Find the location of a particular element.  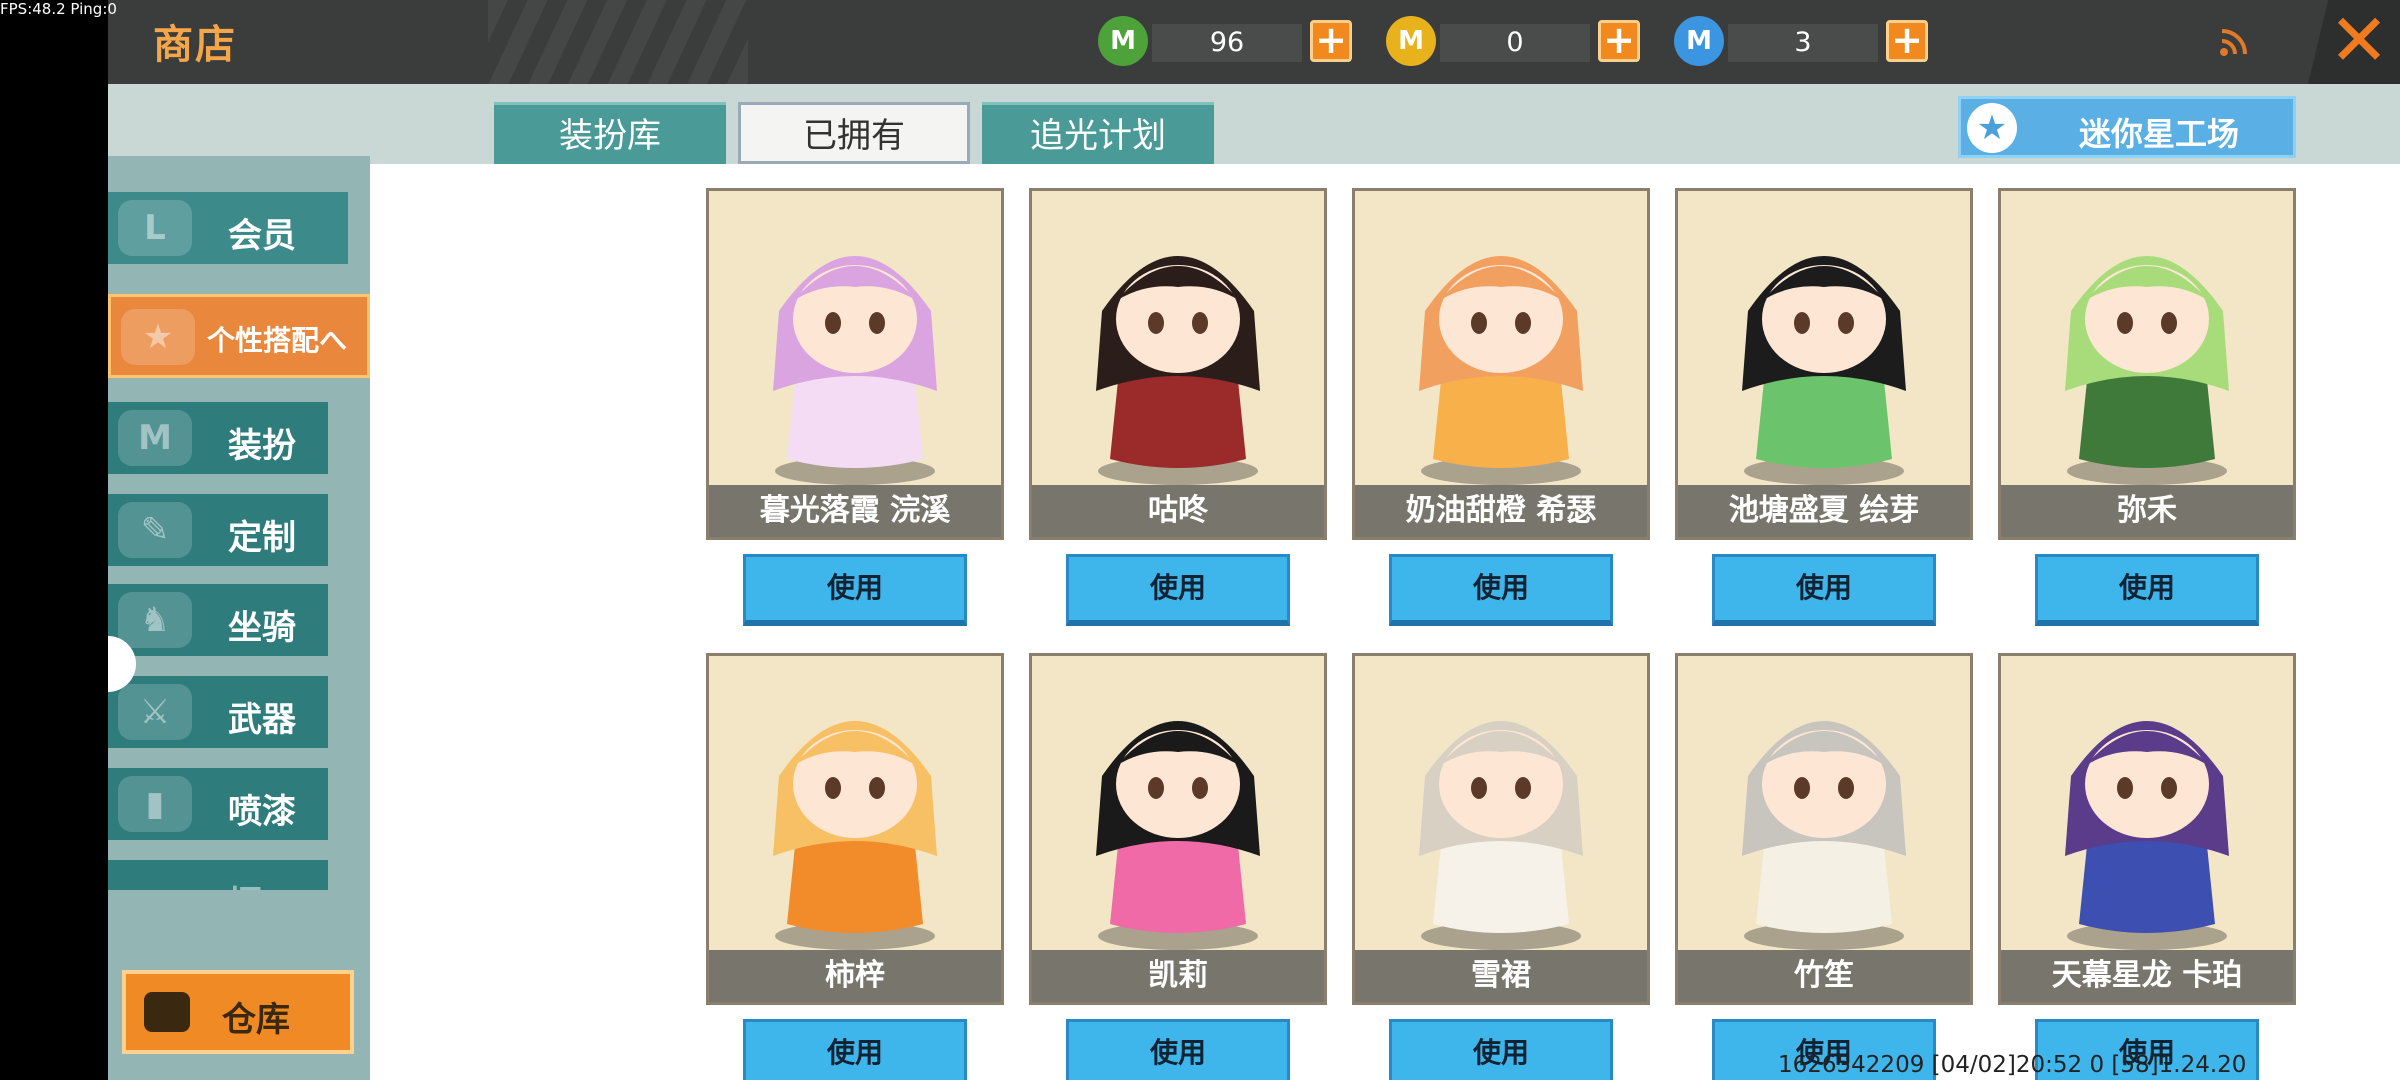

costume-name: 天幕星龙 卡珀 is located at coordinates (2147, 976).